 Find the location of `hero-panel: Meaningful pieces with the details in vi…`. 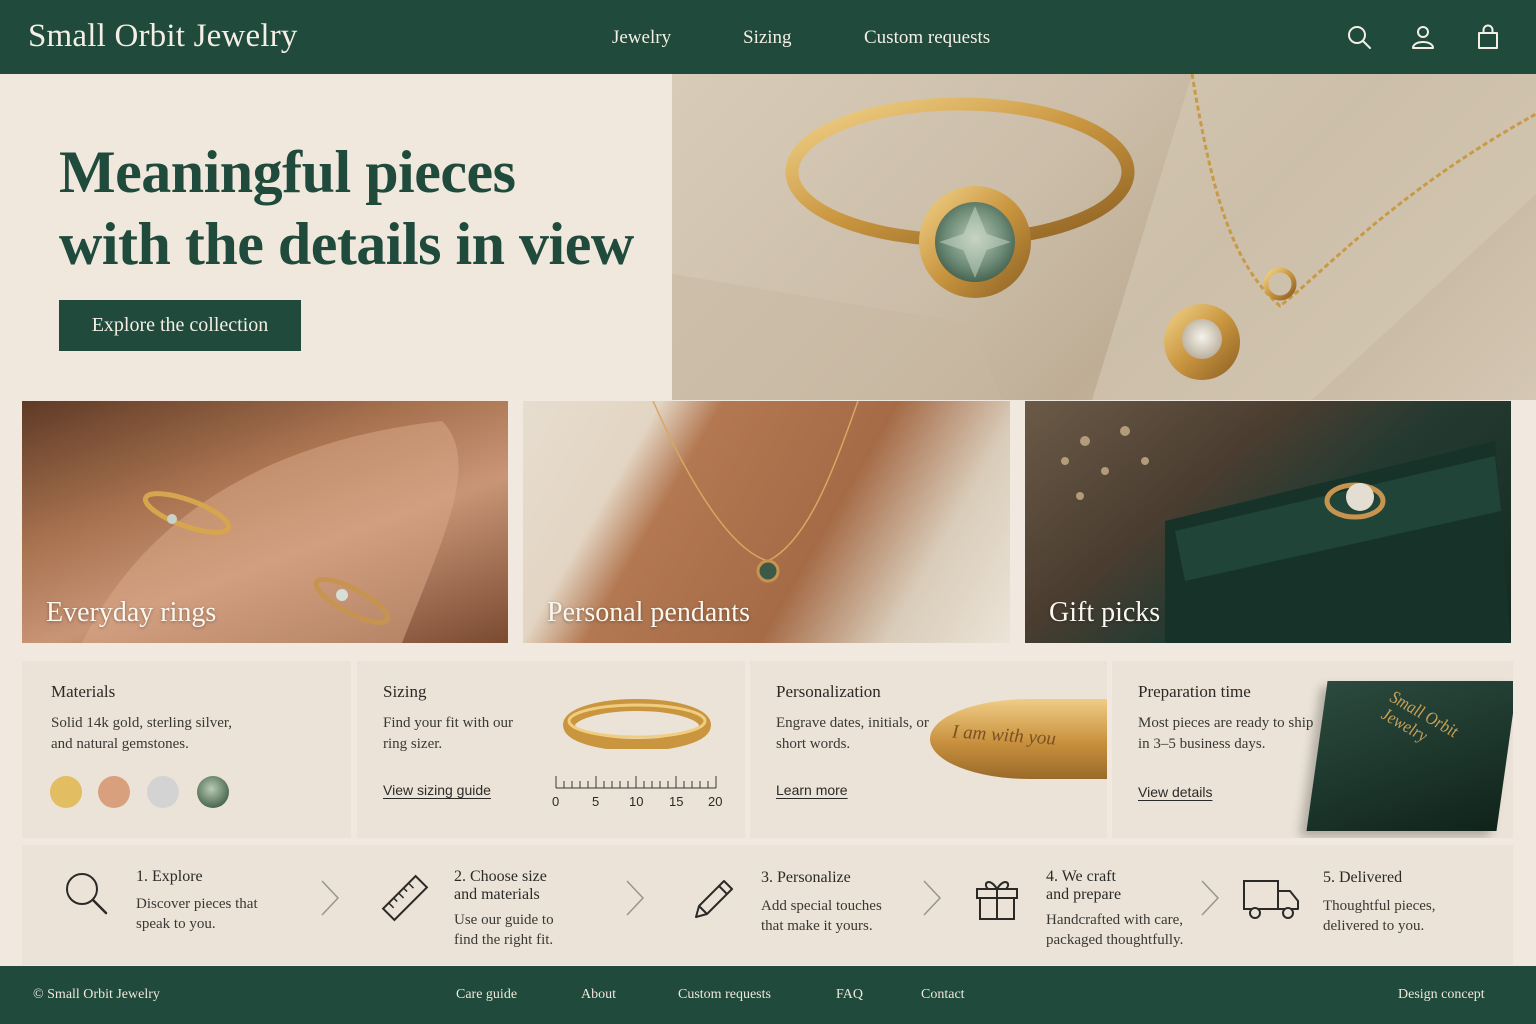

hero-panel: Meaningful pieces with the details in vi… is located at coordinates (336, 237).